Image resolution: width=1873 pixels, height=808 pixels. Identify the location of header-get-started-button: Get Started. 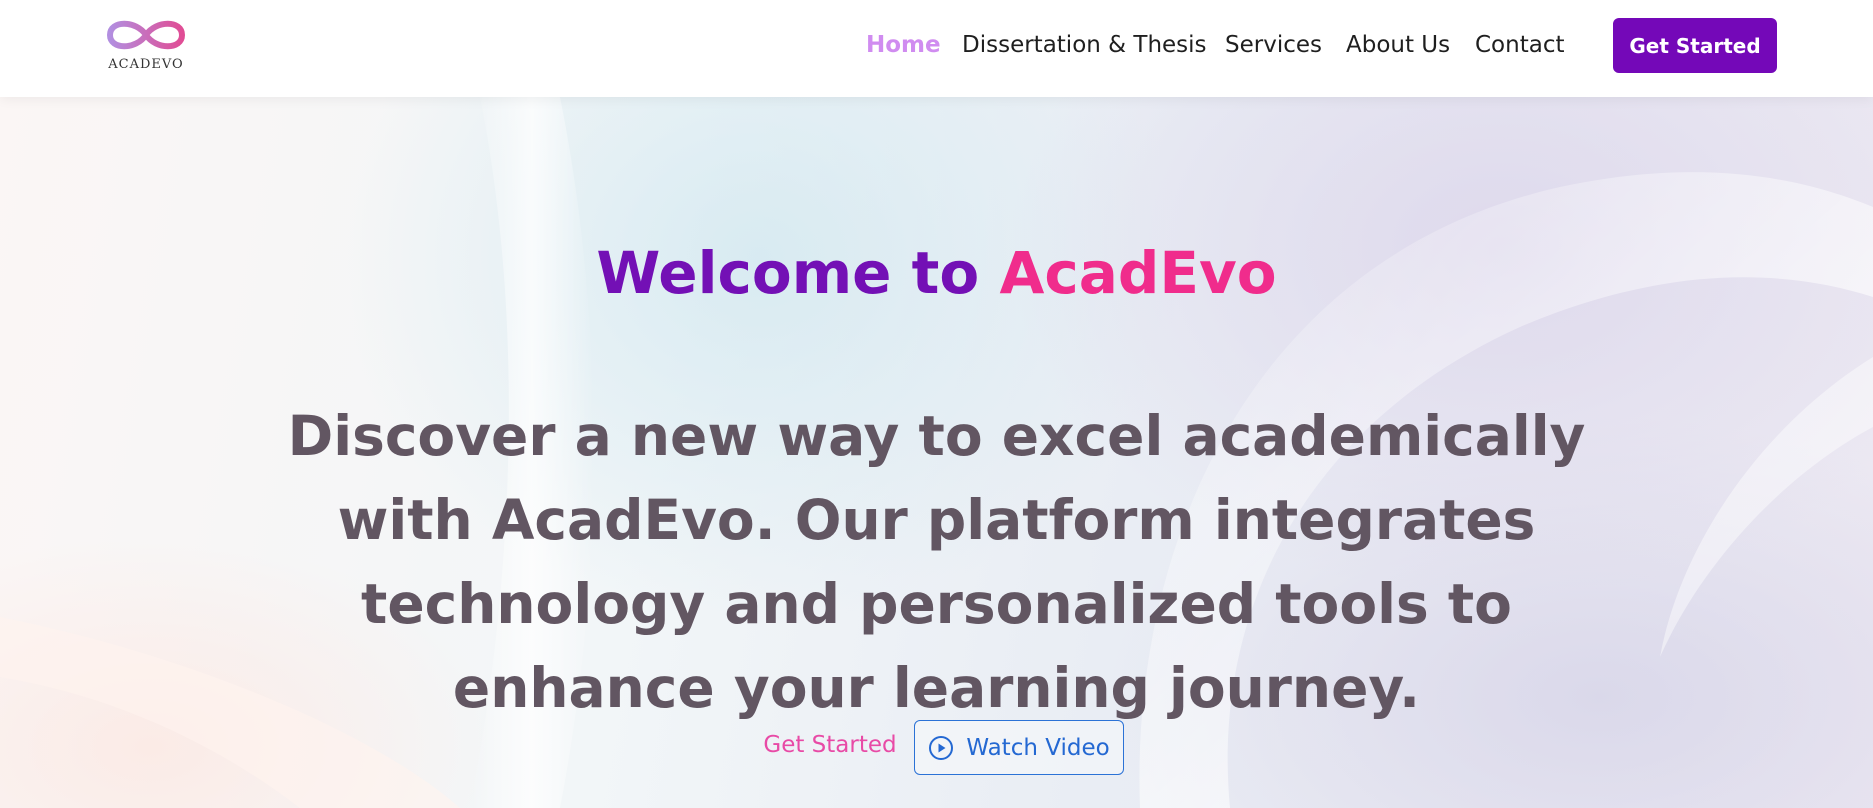
(1695, 45).